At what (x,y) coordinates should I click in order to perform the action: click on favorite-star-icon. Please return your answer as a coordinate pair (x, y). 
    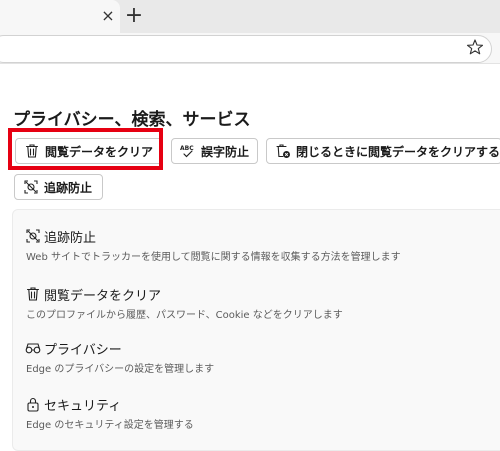
    Looking at the image, I should click on (475, 47).